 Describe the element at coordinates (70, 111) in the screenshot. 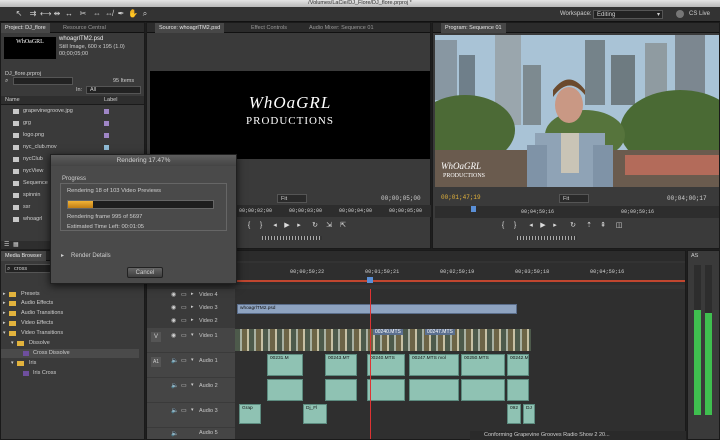

I see `list-item: grapevinegroove.jpg` at that location.